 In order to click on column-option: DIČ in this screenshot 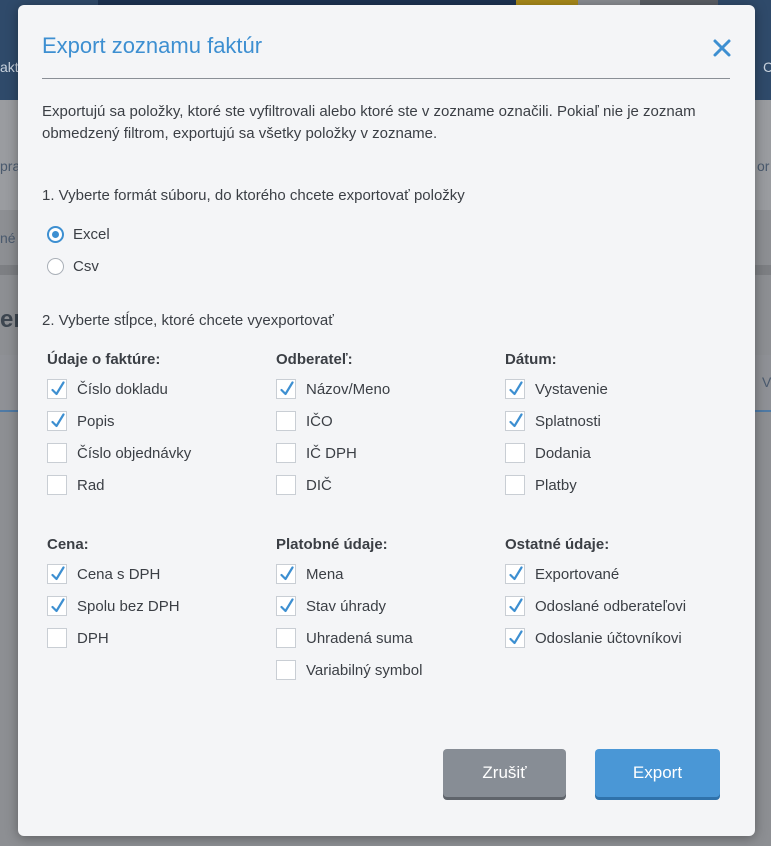, I will do `click(304, 485)`.